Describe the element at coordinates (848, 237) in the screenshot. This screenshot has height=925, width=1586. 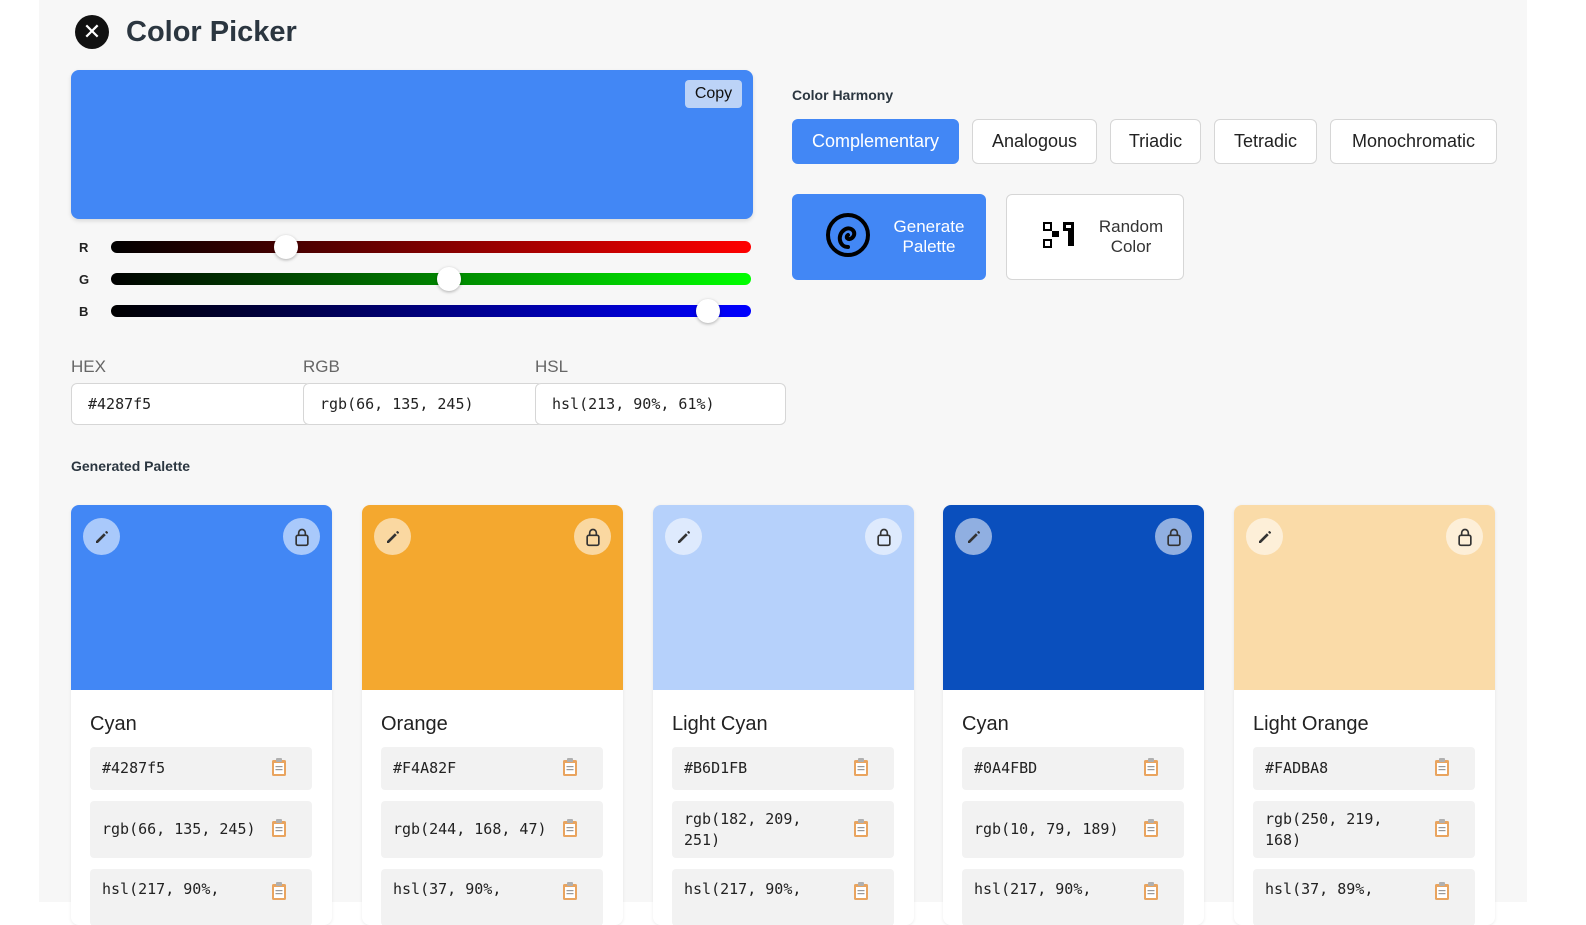
I see `palette-icon` at that location.